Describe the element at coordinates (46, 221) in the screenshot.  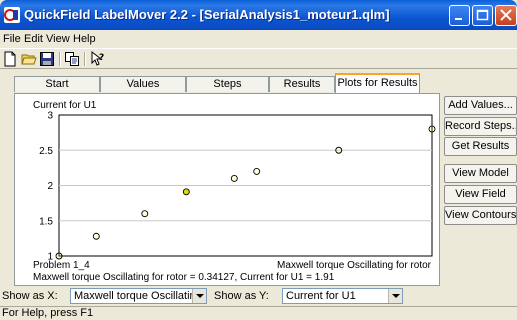
I see `y-tick-label: 1.5` at that location.